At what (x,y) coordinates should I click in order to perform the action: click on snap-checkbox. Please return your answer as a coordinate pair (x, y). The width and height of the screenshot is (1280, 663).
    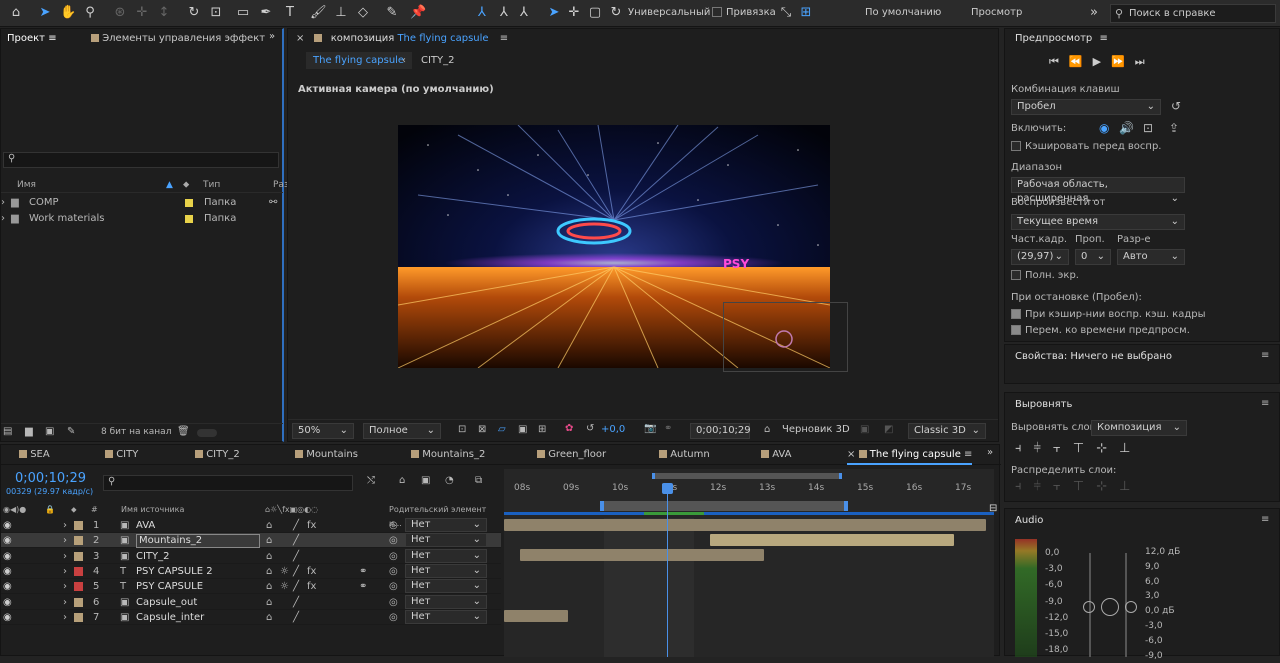
    Looking at the image, I should click on (717, 12).